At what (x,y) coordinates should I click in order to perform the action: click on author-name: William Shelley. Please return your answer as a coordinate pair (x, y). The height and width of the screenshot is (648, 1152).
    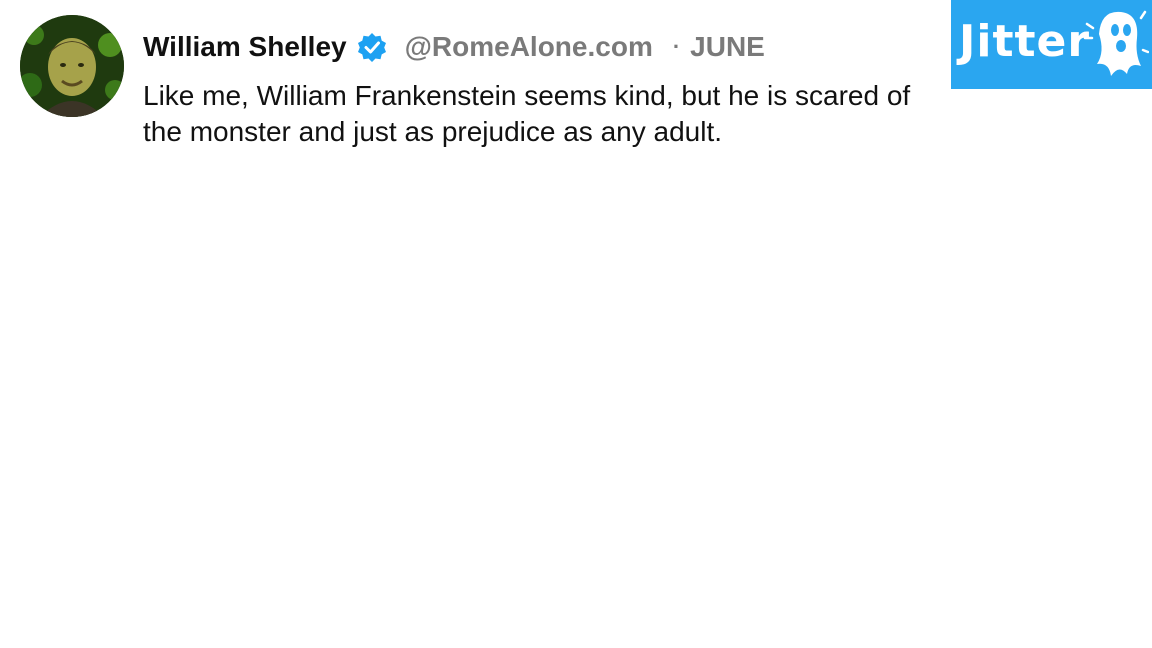
    Looking at the image, I should click on (245, 47).